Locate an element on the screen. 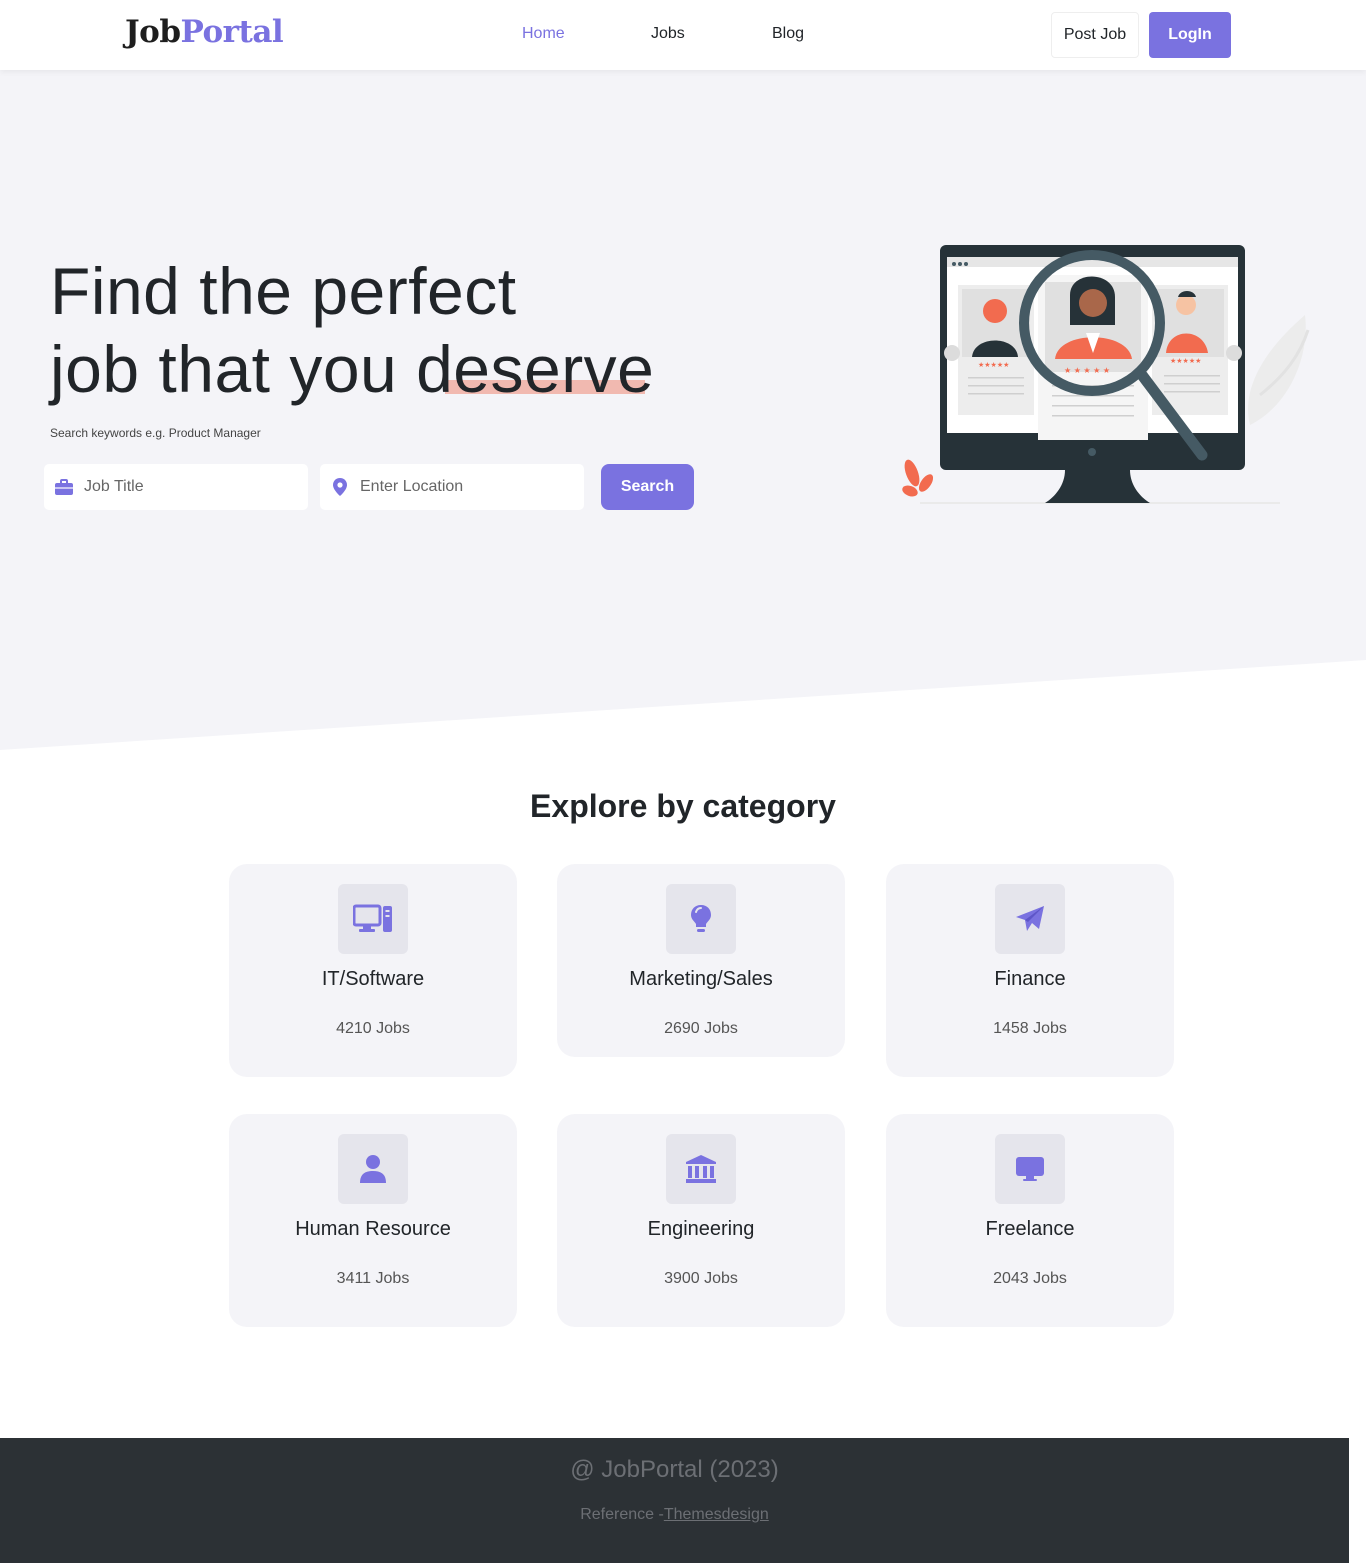 The width and height of the screenshot is (1366, 1563). category-card-engineering: Engineering 3900 Jobs is located at coordinates (701, 1220).